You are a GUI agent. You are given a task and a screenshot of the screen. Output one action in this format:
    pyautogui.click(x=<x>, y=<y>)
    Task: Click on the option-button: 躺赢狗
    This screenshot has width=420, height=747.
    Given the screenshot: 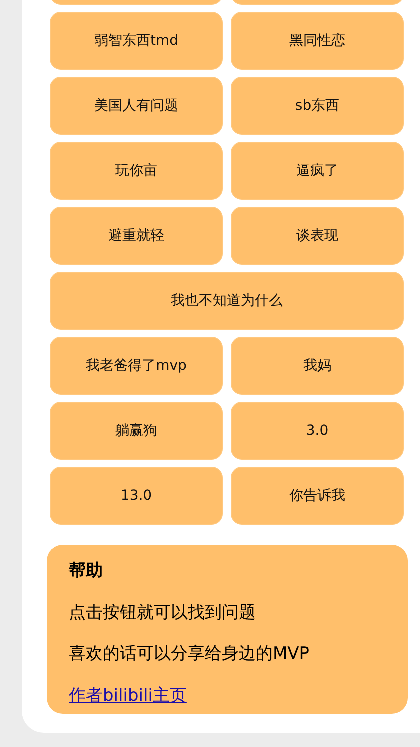 What is the action you would take?
    pyautogui.click(x=136, y=431)
    